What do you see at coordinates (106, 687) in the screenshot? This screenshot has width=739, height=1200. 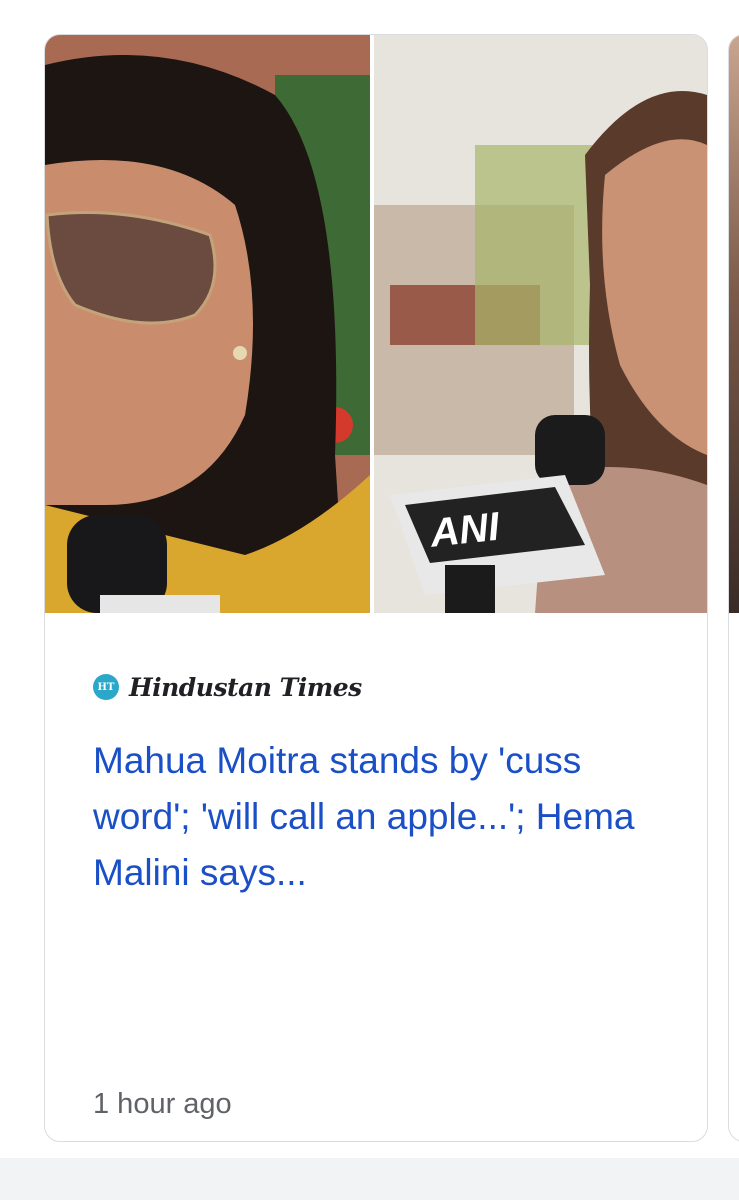 I see `source-logo-icon: HT` at bounding box center [106, 687].